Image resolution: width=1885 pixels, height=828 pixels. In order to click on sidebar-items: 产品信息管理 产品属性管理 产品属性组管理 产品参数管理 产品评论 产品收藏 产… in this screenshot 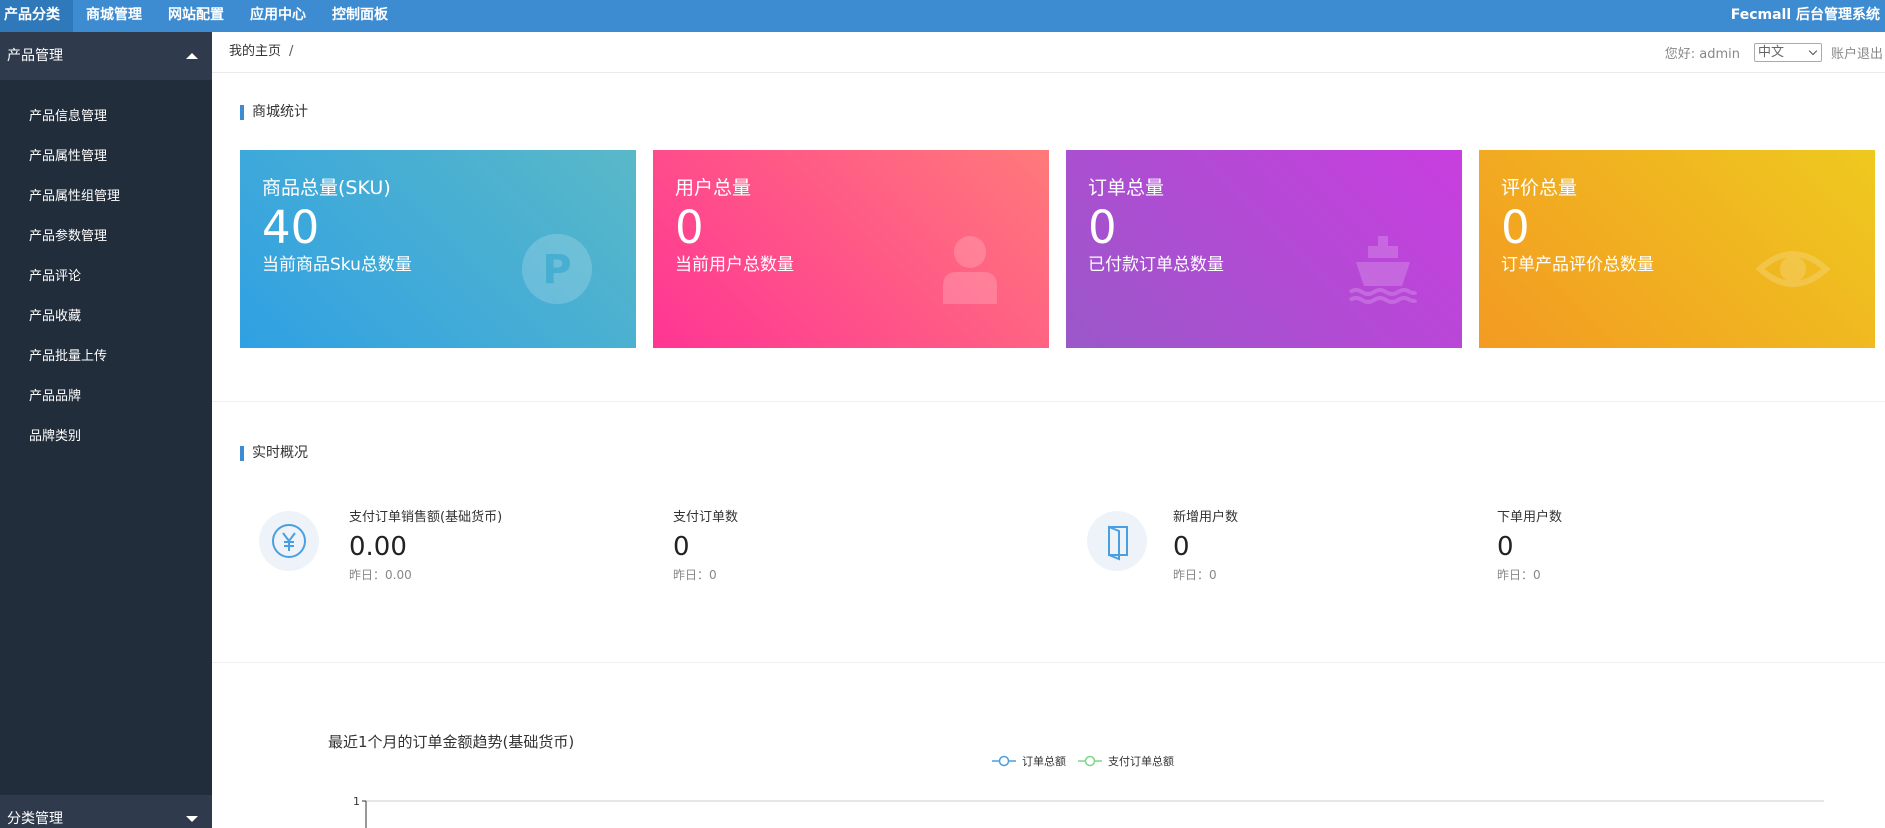, I will do `click(106, 277)`.